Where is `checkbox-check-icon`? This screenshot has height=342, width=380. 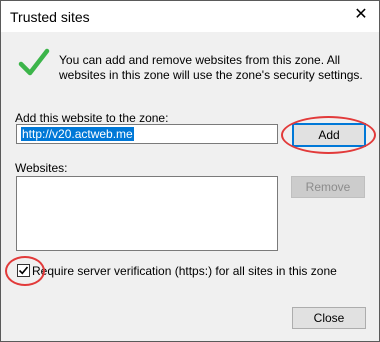 checkbox-check-icon is located at coordinates (23, 270).